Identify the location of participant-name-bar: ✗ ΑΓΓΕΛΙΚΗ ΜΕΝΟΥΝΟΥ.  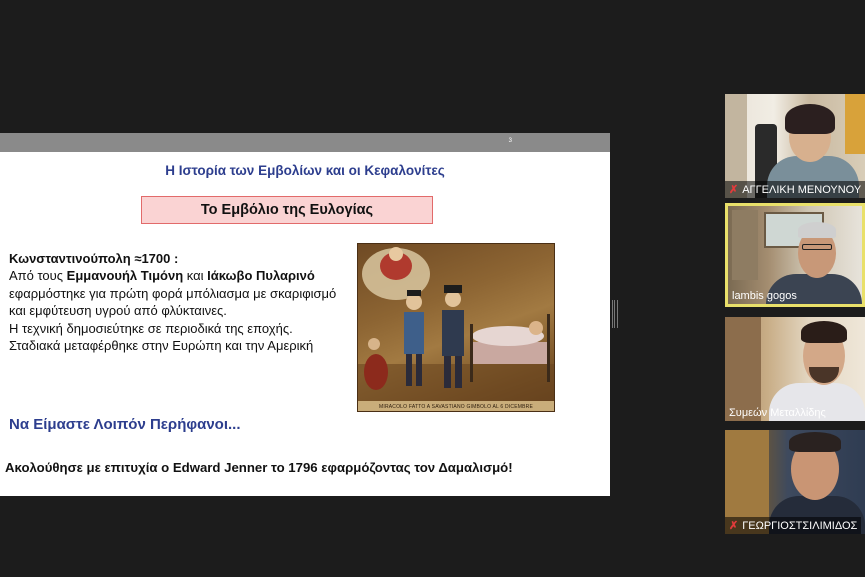
(795, 189).